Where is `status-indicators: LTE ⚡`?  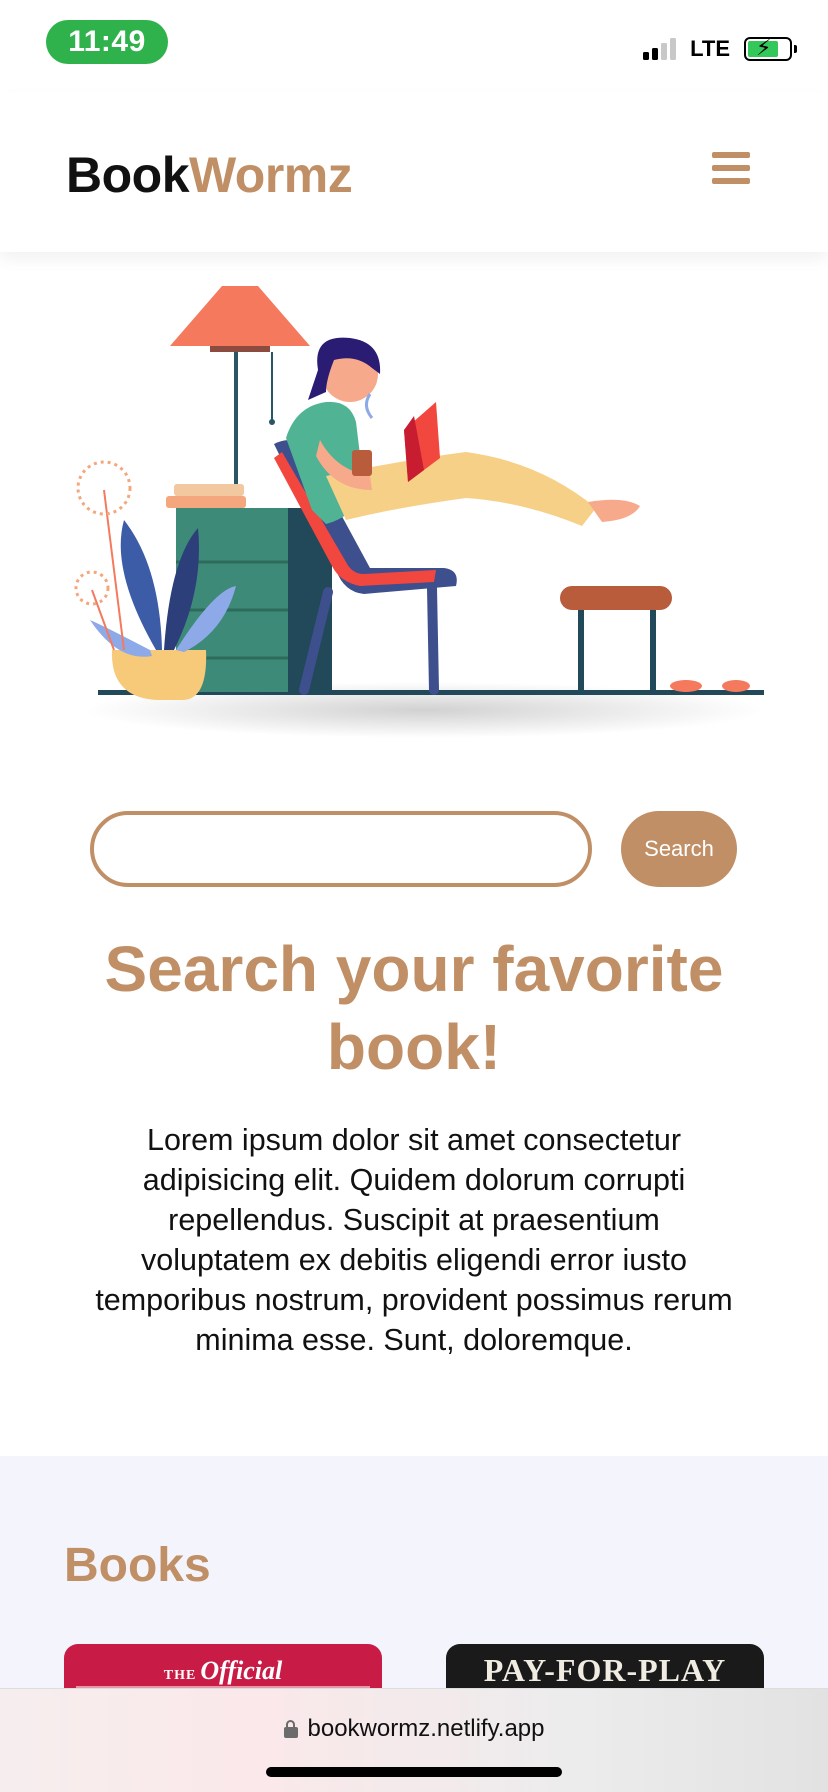 status-indicators: LTE ⚡ is located at coordinates (720, 48).